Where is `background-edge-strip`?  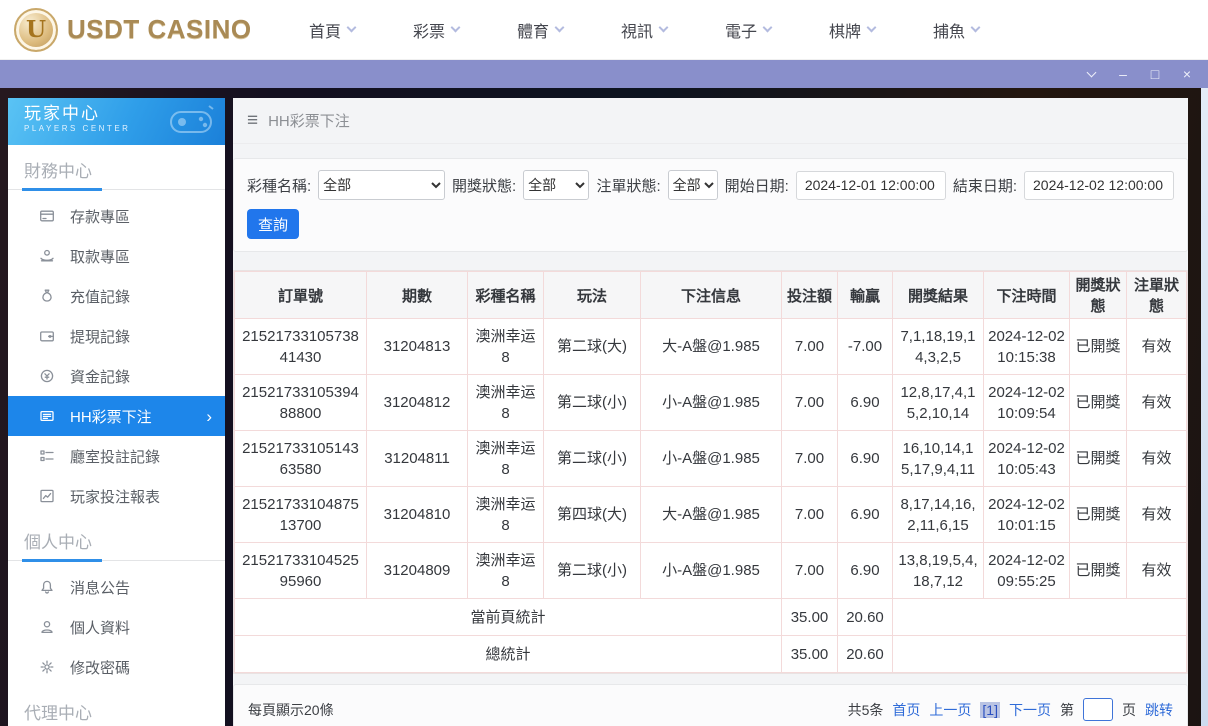 background-edge-strip is located at coordinates (1204, 407).